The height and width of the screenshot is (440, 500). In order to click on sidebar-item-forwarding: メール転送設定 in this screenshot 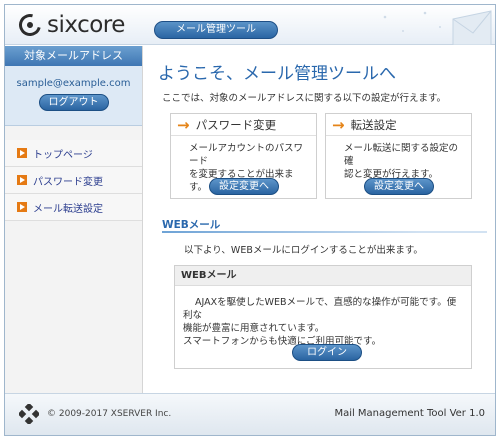, I will do `click(73, 207)`.